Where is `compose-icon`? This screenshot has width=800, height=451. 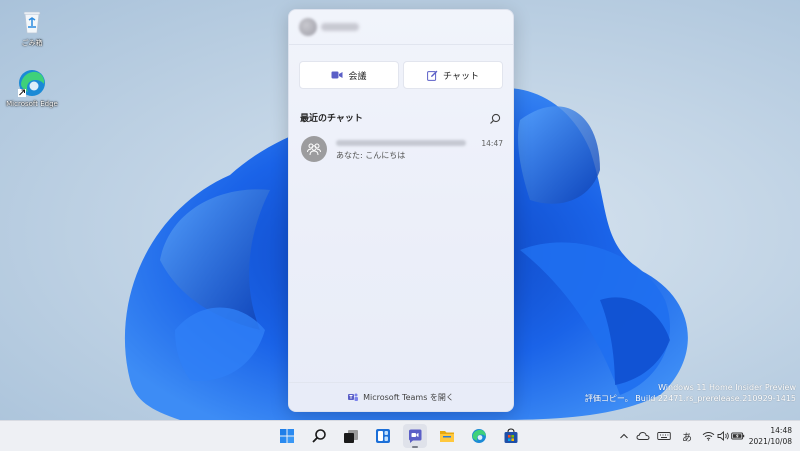
compose-icon is located at coordinates (432, 75).